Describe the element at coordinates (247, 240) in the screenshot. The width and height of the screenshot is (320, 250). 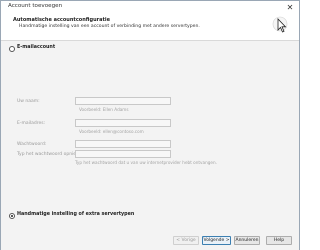
I see `cancel-button: Annuleren` at that location.